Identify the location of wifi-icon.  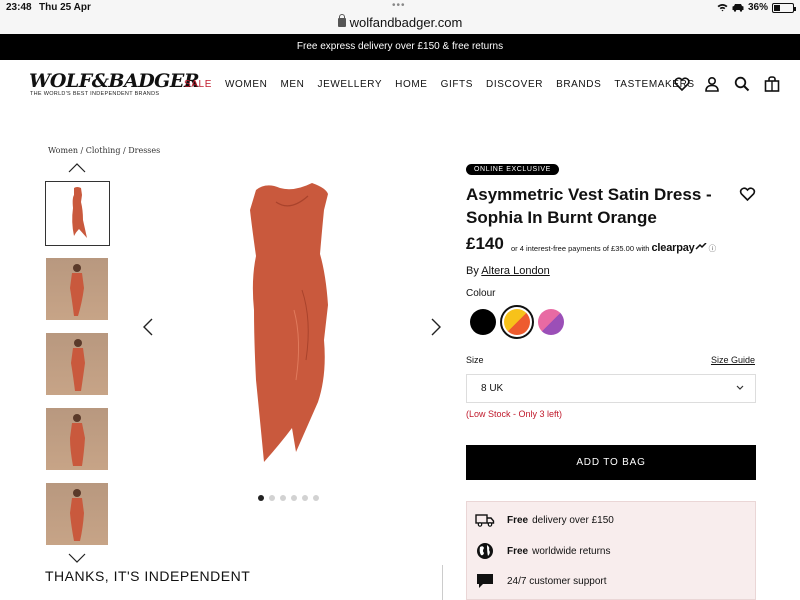
(722, 8).